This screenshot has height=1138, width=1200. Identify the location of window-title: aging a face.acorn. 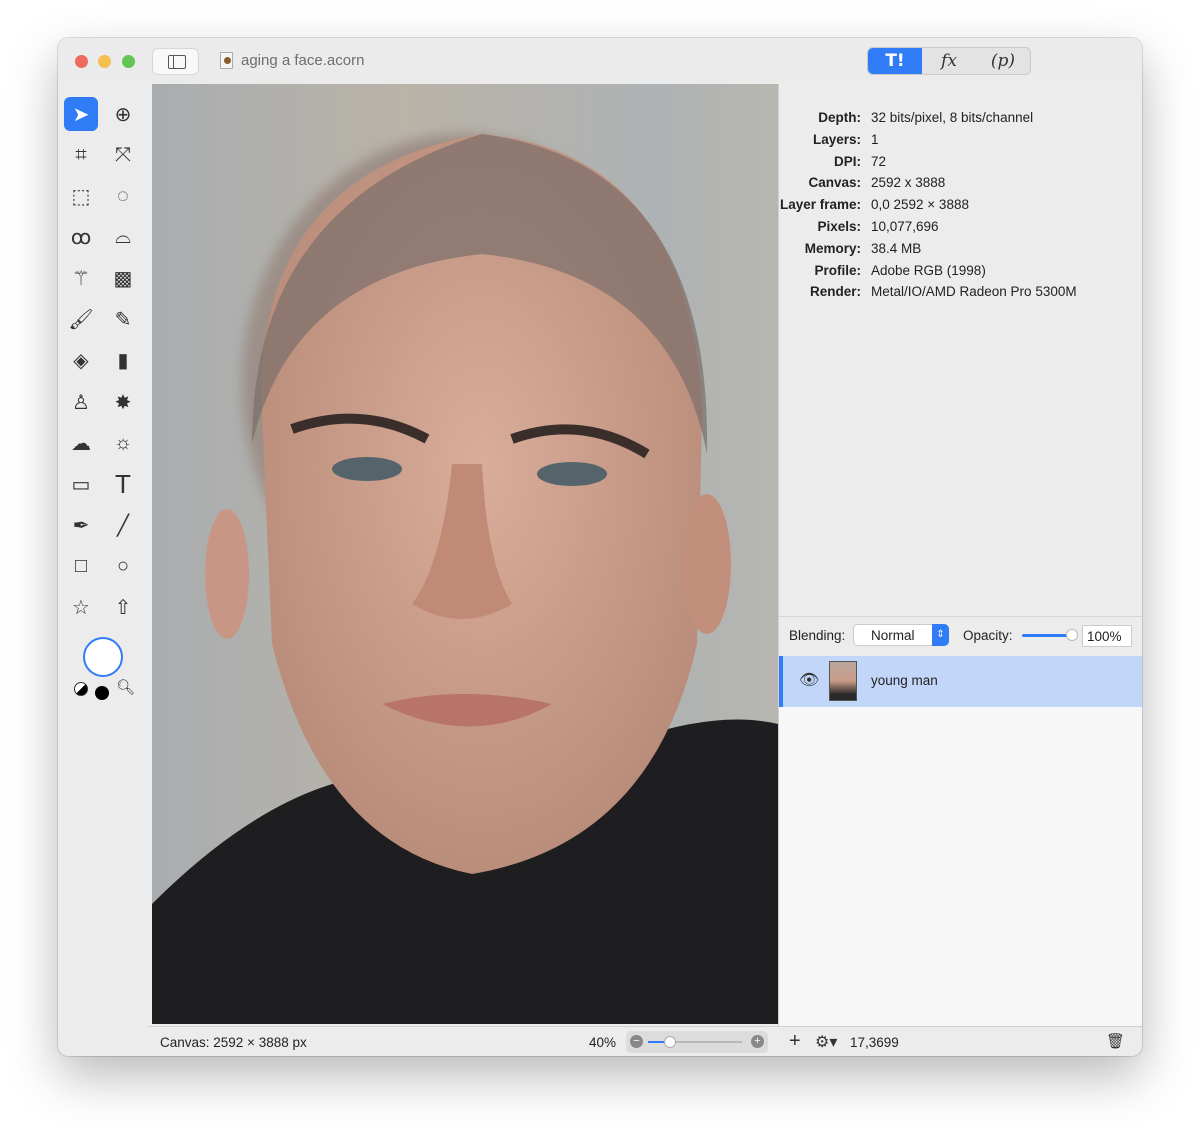
(303, 60).